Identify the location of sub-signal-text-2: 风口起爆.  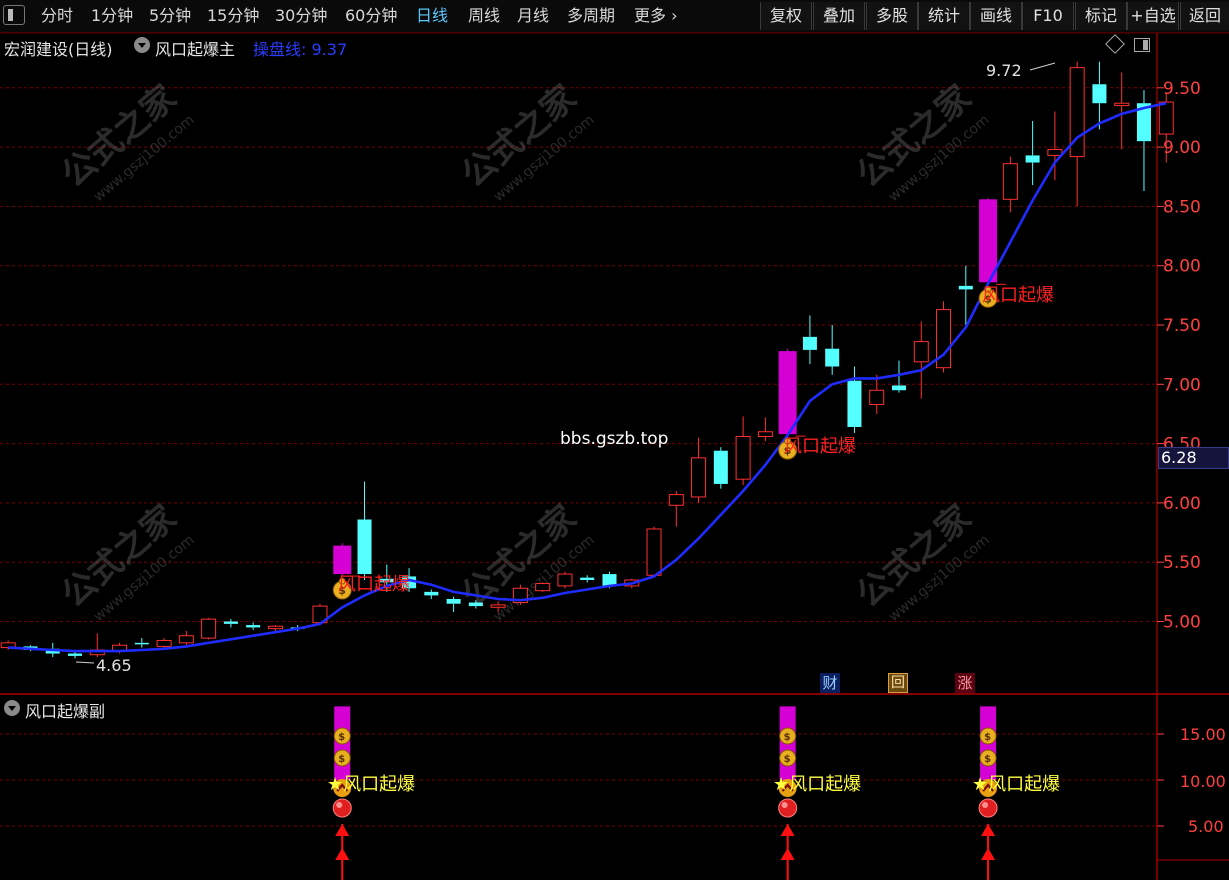
(825, 784).